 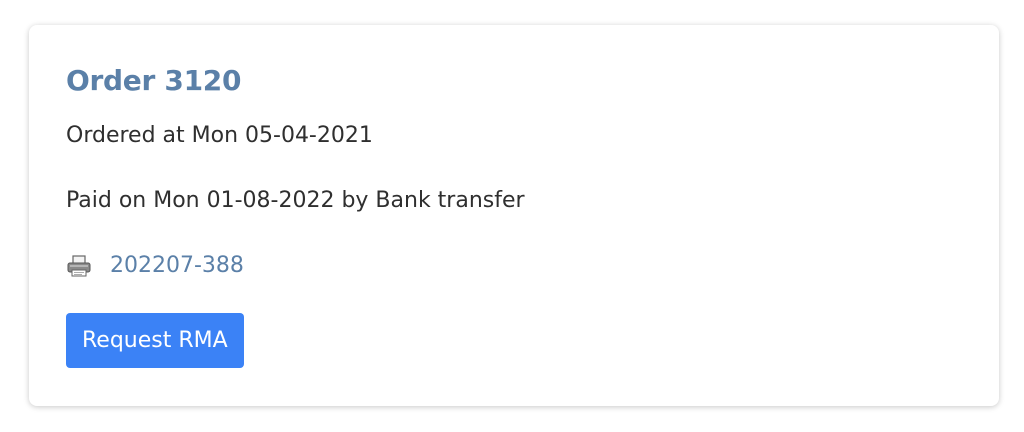 What do you see at coordinates (155, 340) in the screenshot?
I see `request-rma-button: Request RMA` at bounding box center [155, 340].